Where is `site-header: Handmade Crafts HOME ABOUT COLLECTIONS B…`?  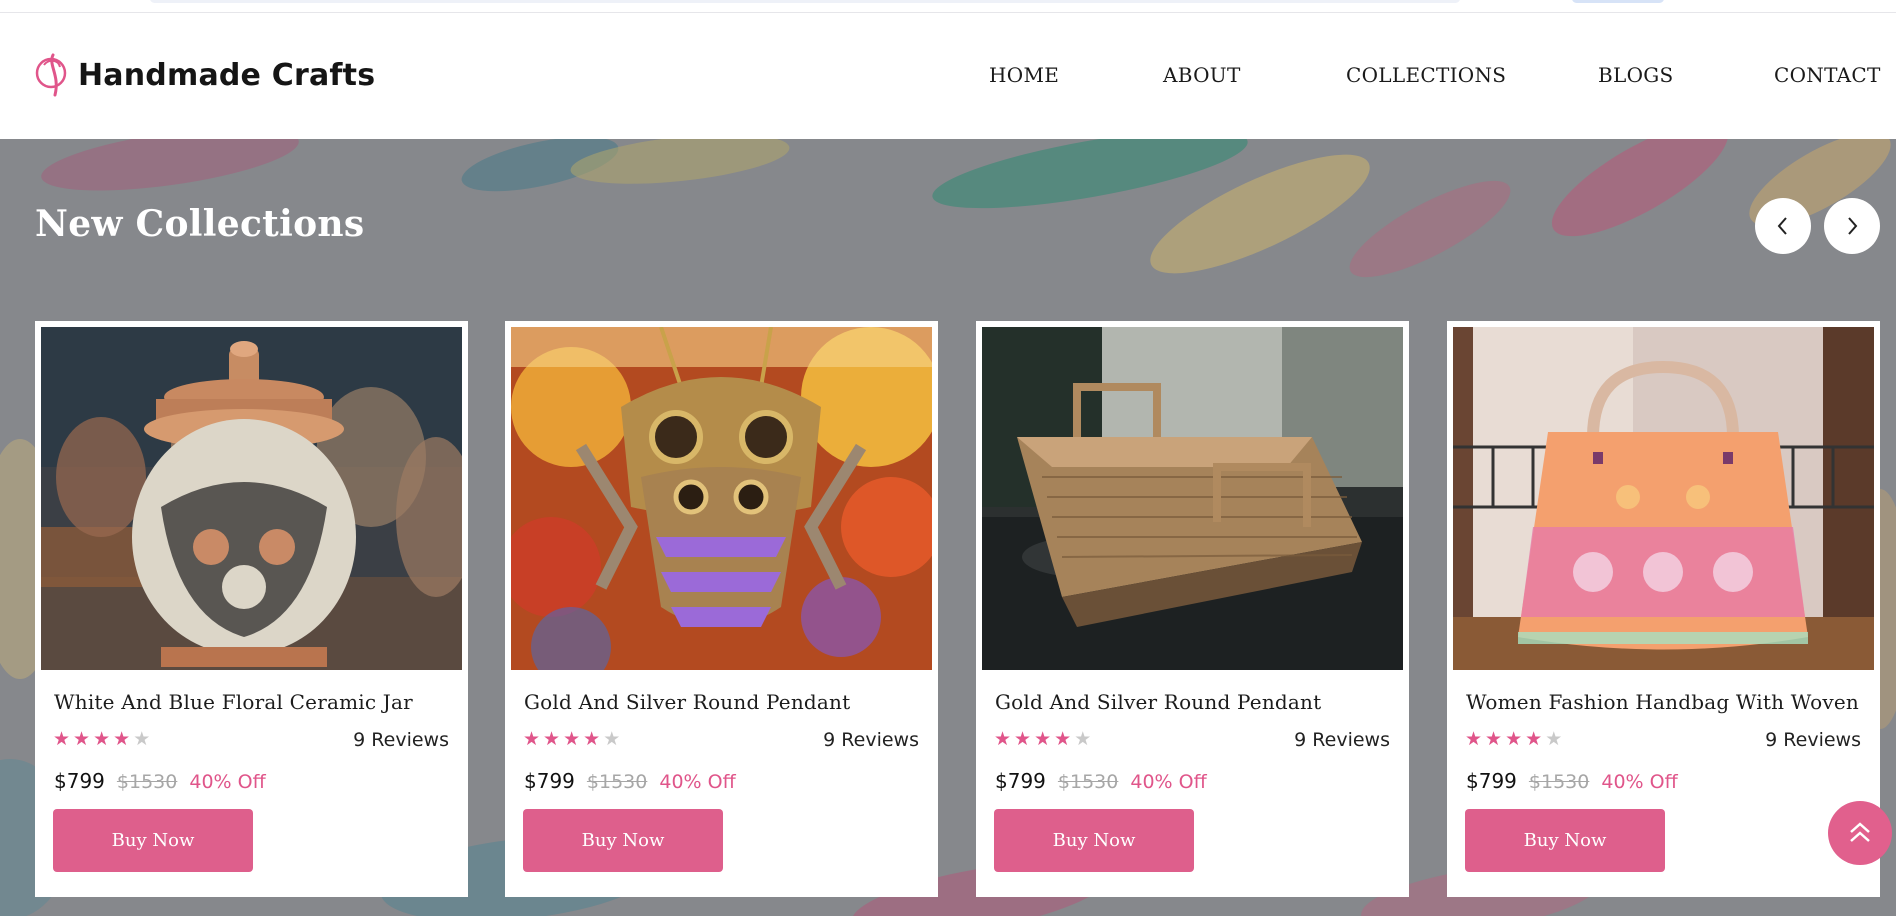
site-header: Handmade Crafts HOME ABOUT COLLECTIONS B… is located at coordinates (948, 76).